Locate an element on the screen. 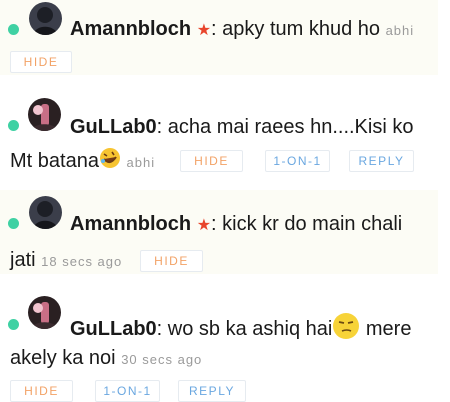  message-line: GuLLab0: acha mai raees hn....Kisi ko is located at coordinates (241, 127).